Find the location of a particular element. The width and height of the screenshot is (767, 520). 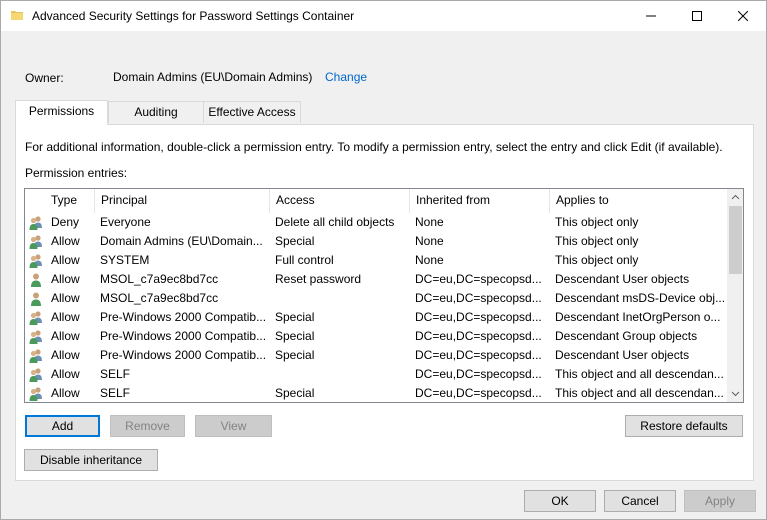

tab-auditing: Auditing is located at coordinates (156, 112).